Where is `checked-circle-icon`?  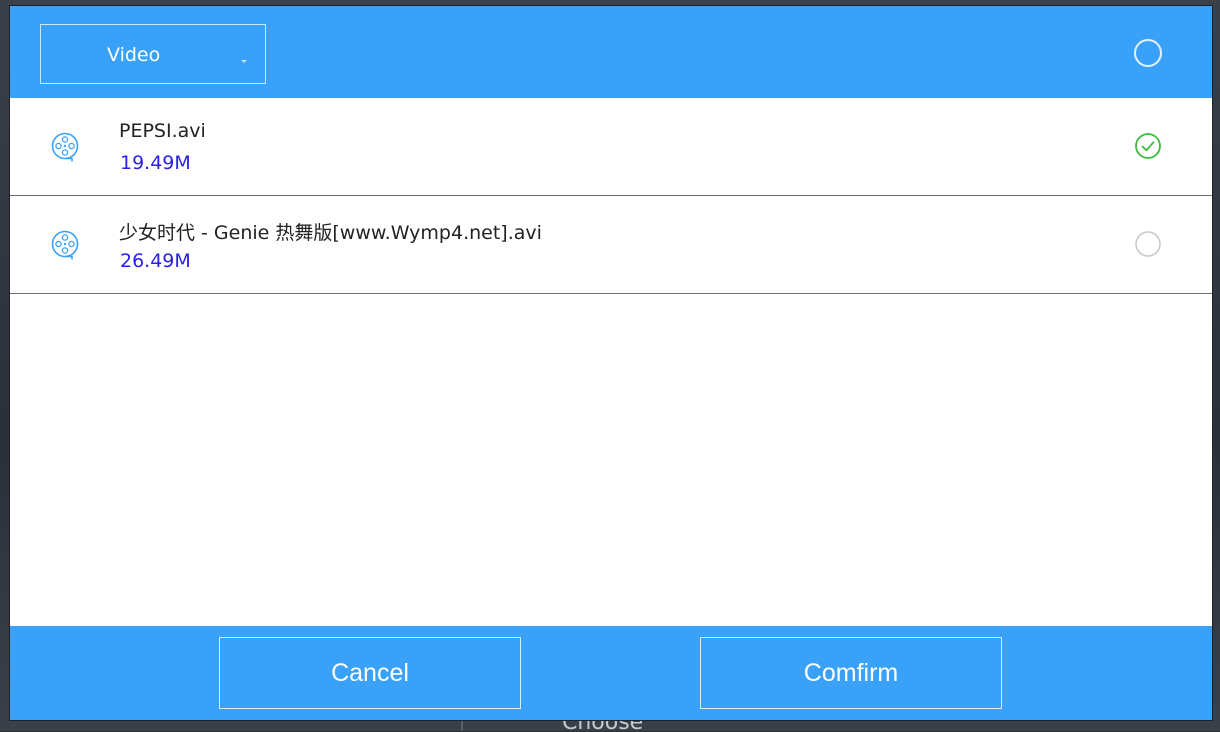 checked-circle-icon is located at coordinates (1148, 146).